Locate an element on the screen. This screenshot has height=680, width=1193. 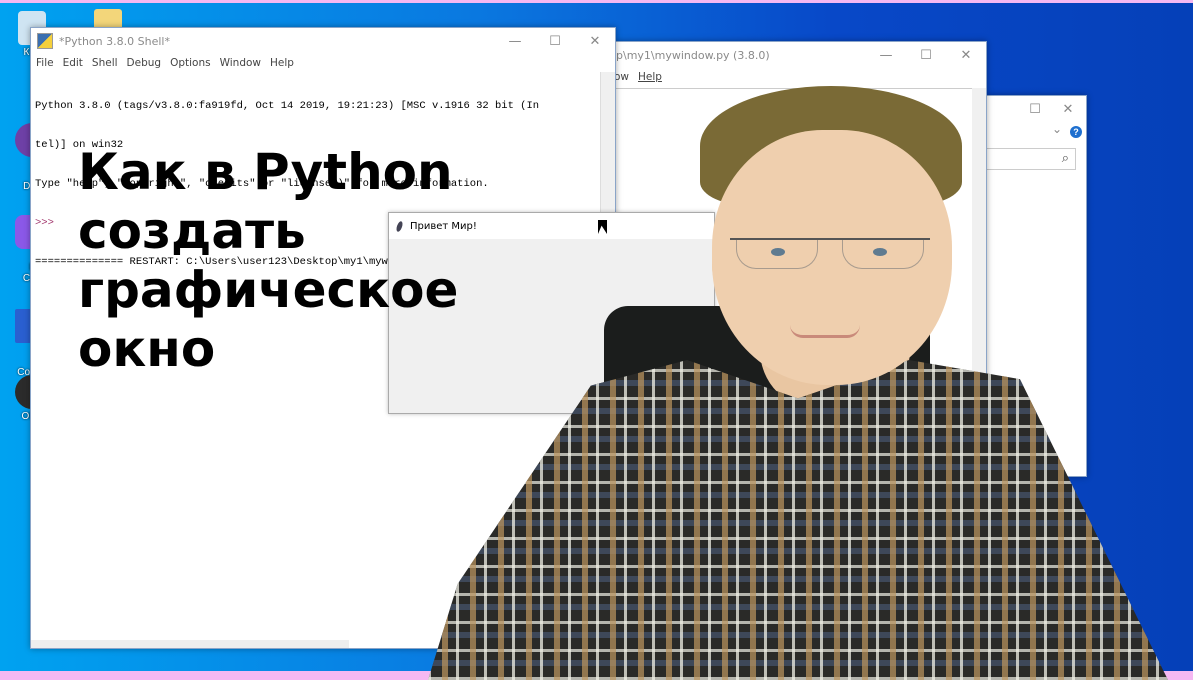
menu-edit: Edit is located at coordinates (73, 63).